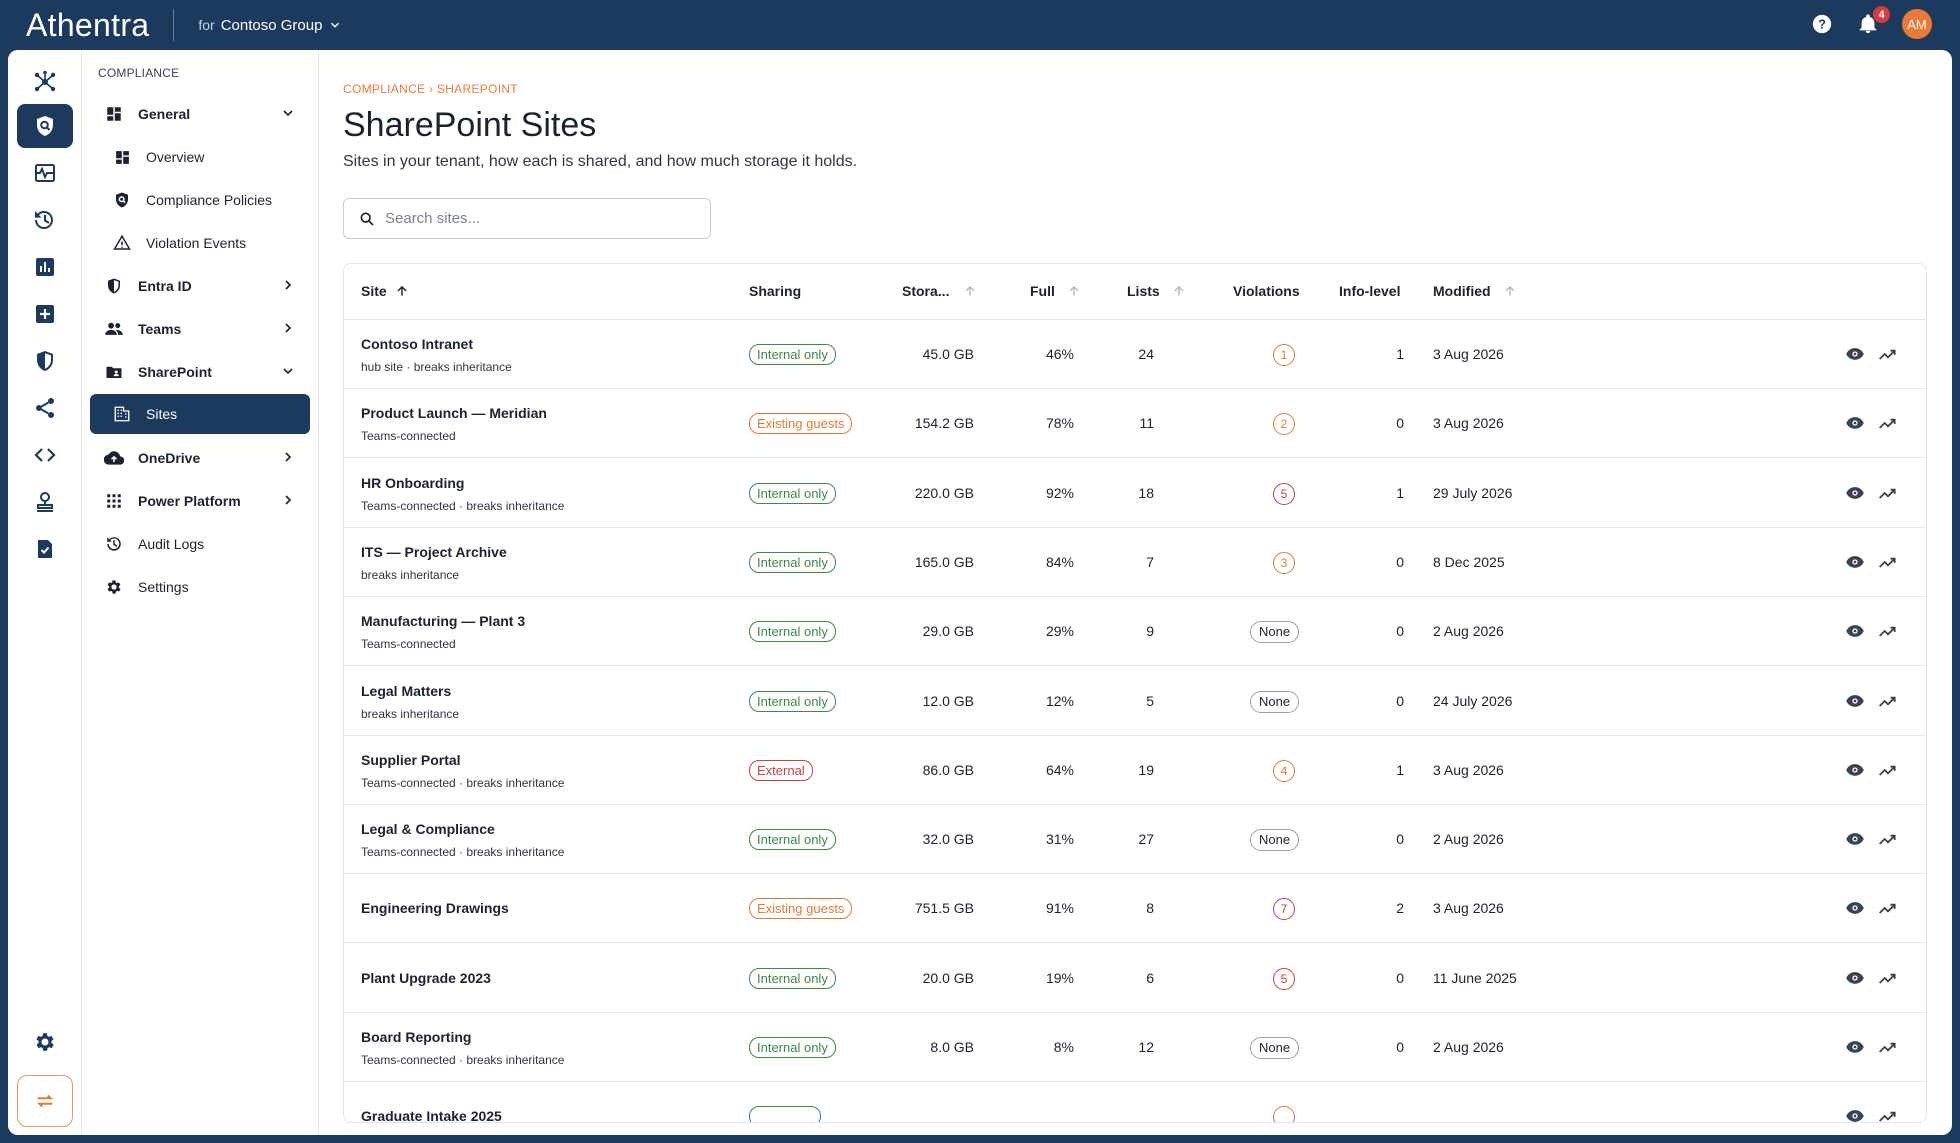  Describe the element at coordinates (775, 291) in the screenshot. I see `column-header-sharing: Sharing` at that location.